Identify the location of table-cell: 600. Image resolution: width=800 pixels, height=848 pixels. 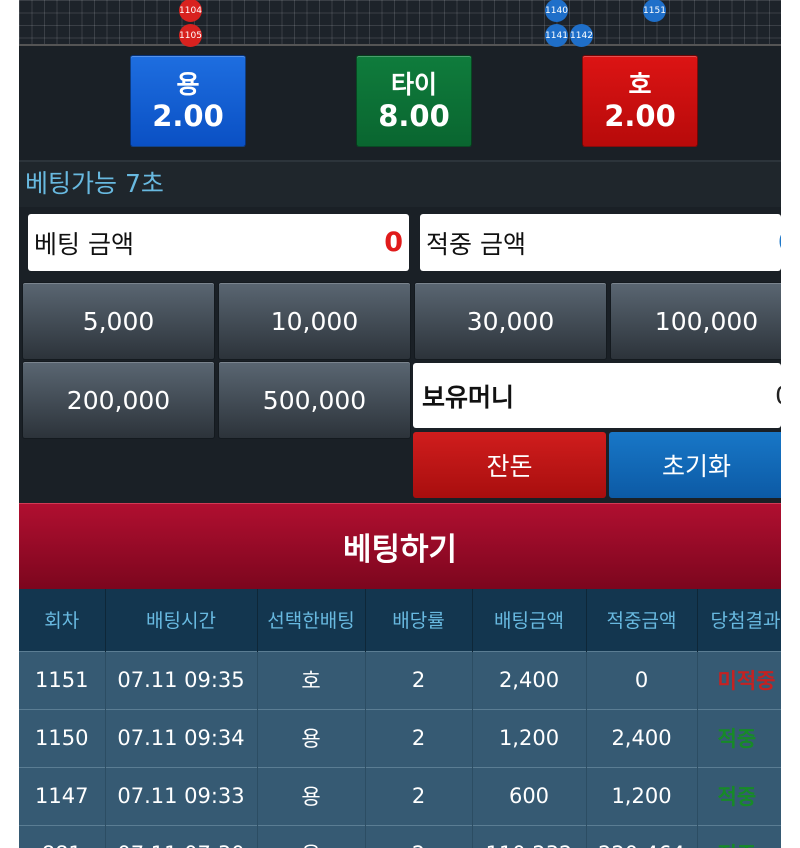
(529, 795).